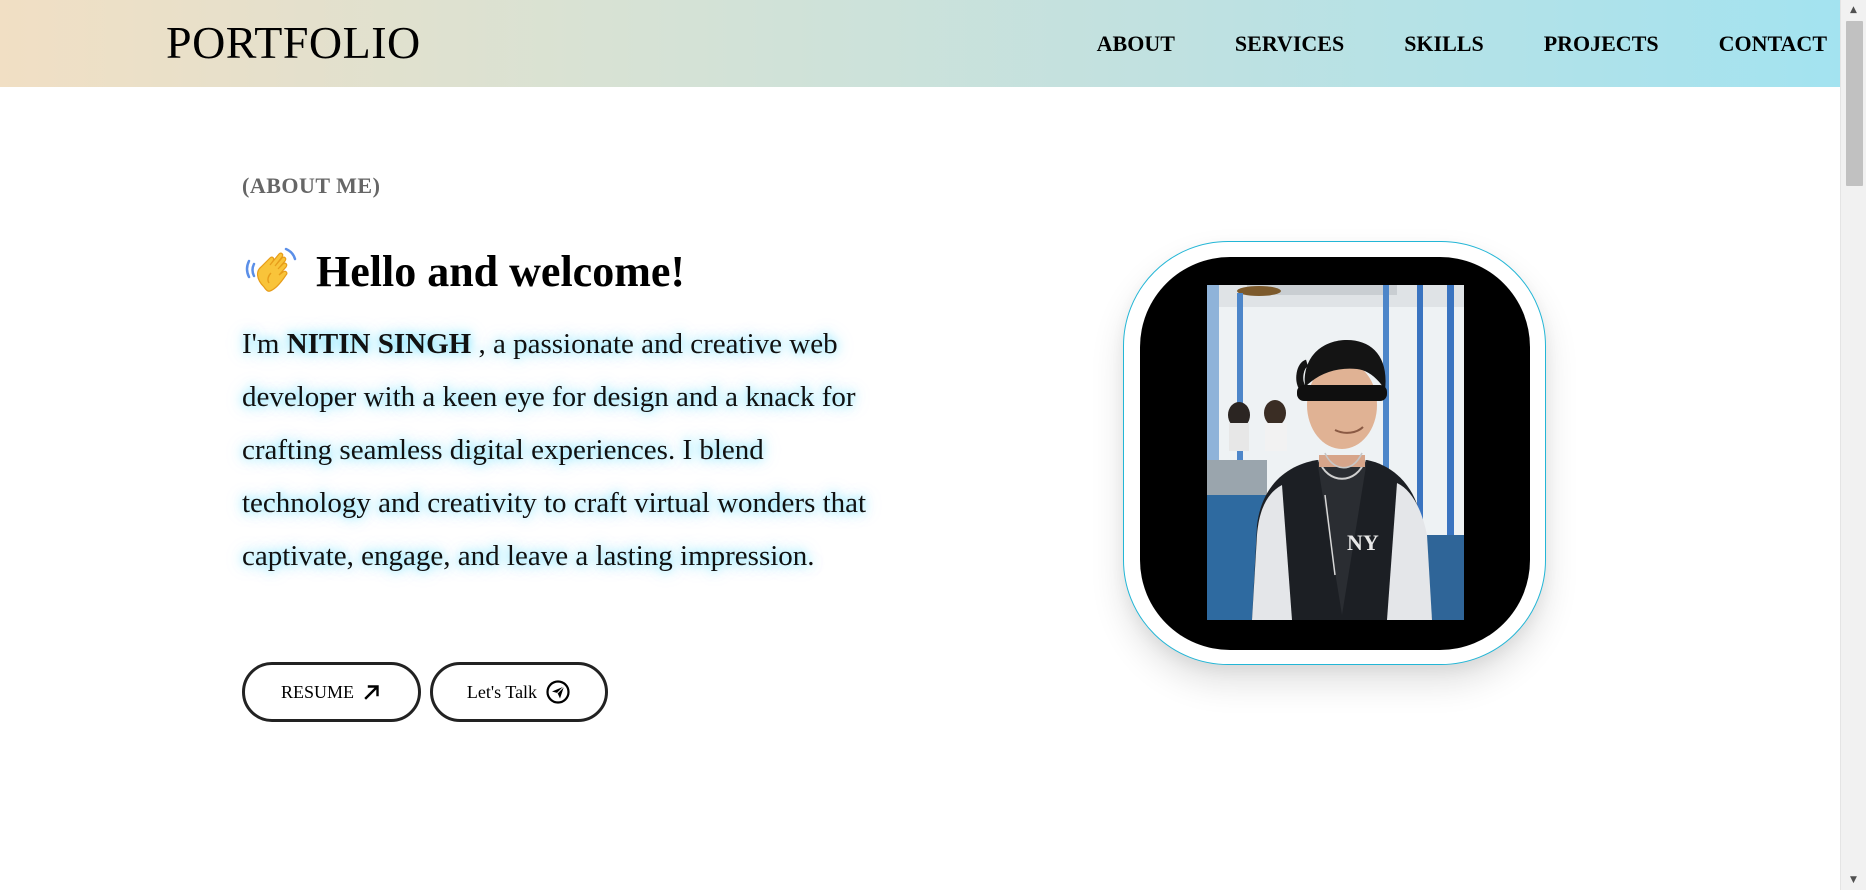 The height and width of the screenshot is (890, 1866). Describe the element at coordinates (1363, 542) in the screenshot. I see `svg-text: NY` at that location.